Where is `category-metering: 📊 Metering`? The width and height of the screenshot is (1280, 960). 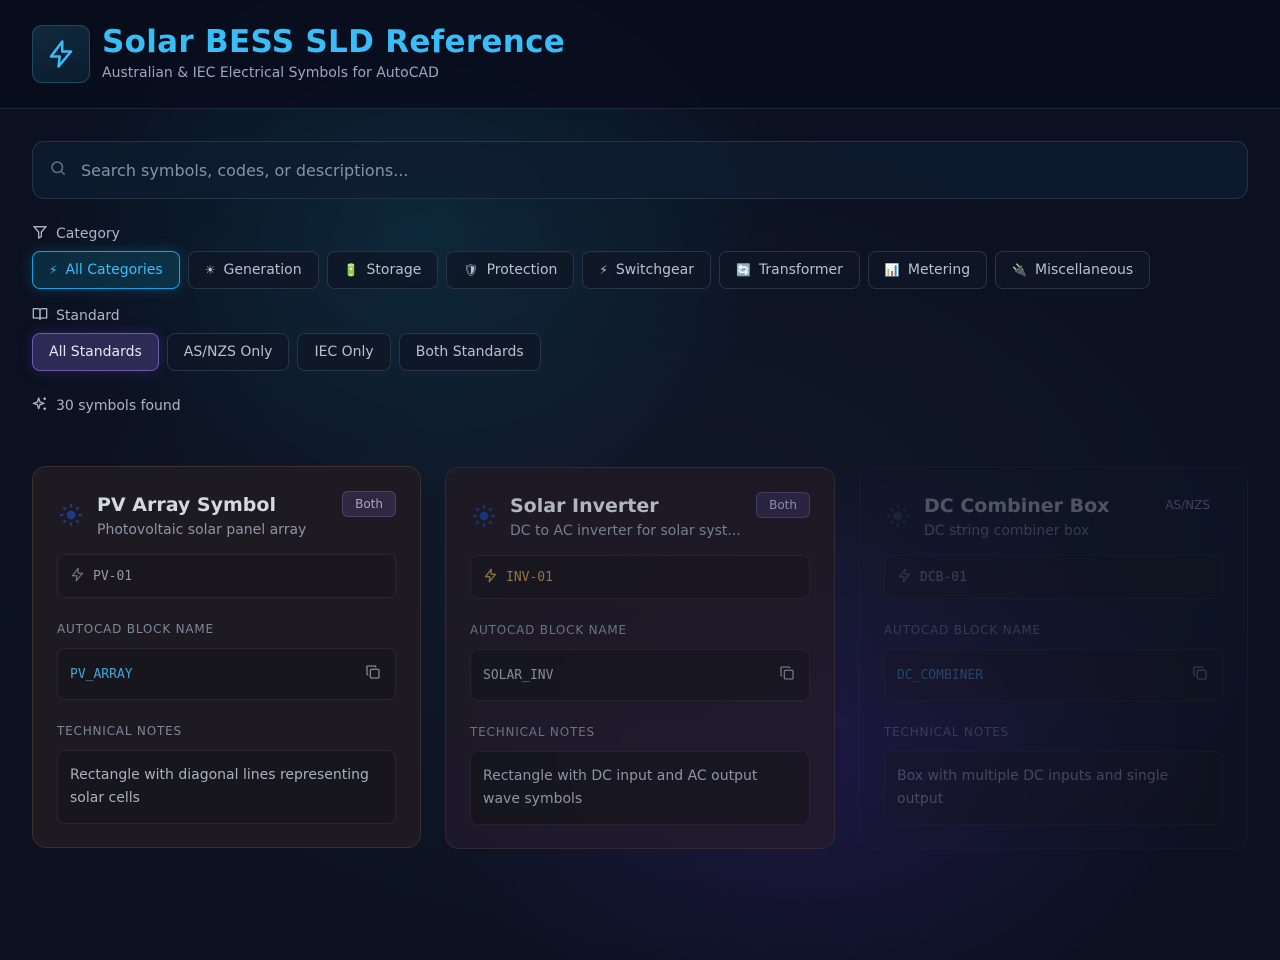
category-metering: 📊 Metering is located at coordinates (927, 270).